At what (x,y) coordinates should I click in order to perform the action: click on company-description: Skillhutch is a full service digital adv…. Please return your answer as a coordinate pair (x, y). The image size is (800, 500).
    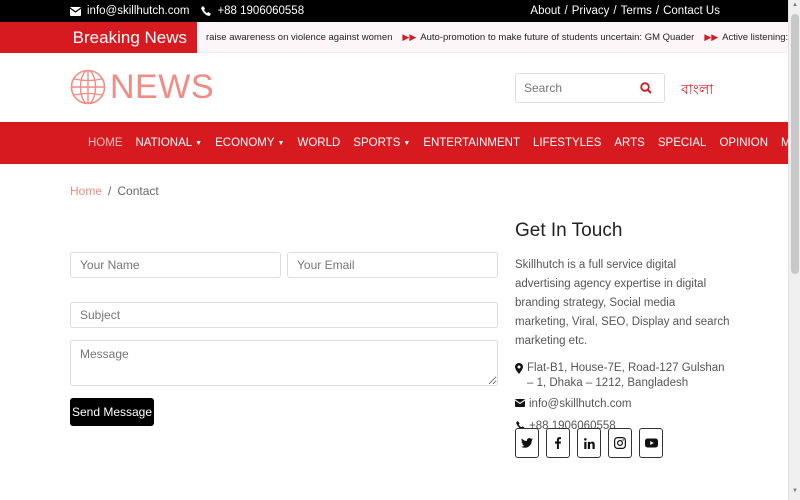
    Looking at the image, I should click on (622, 303).